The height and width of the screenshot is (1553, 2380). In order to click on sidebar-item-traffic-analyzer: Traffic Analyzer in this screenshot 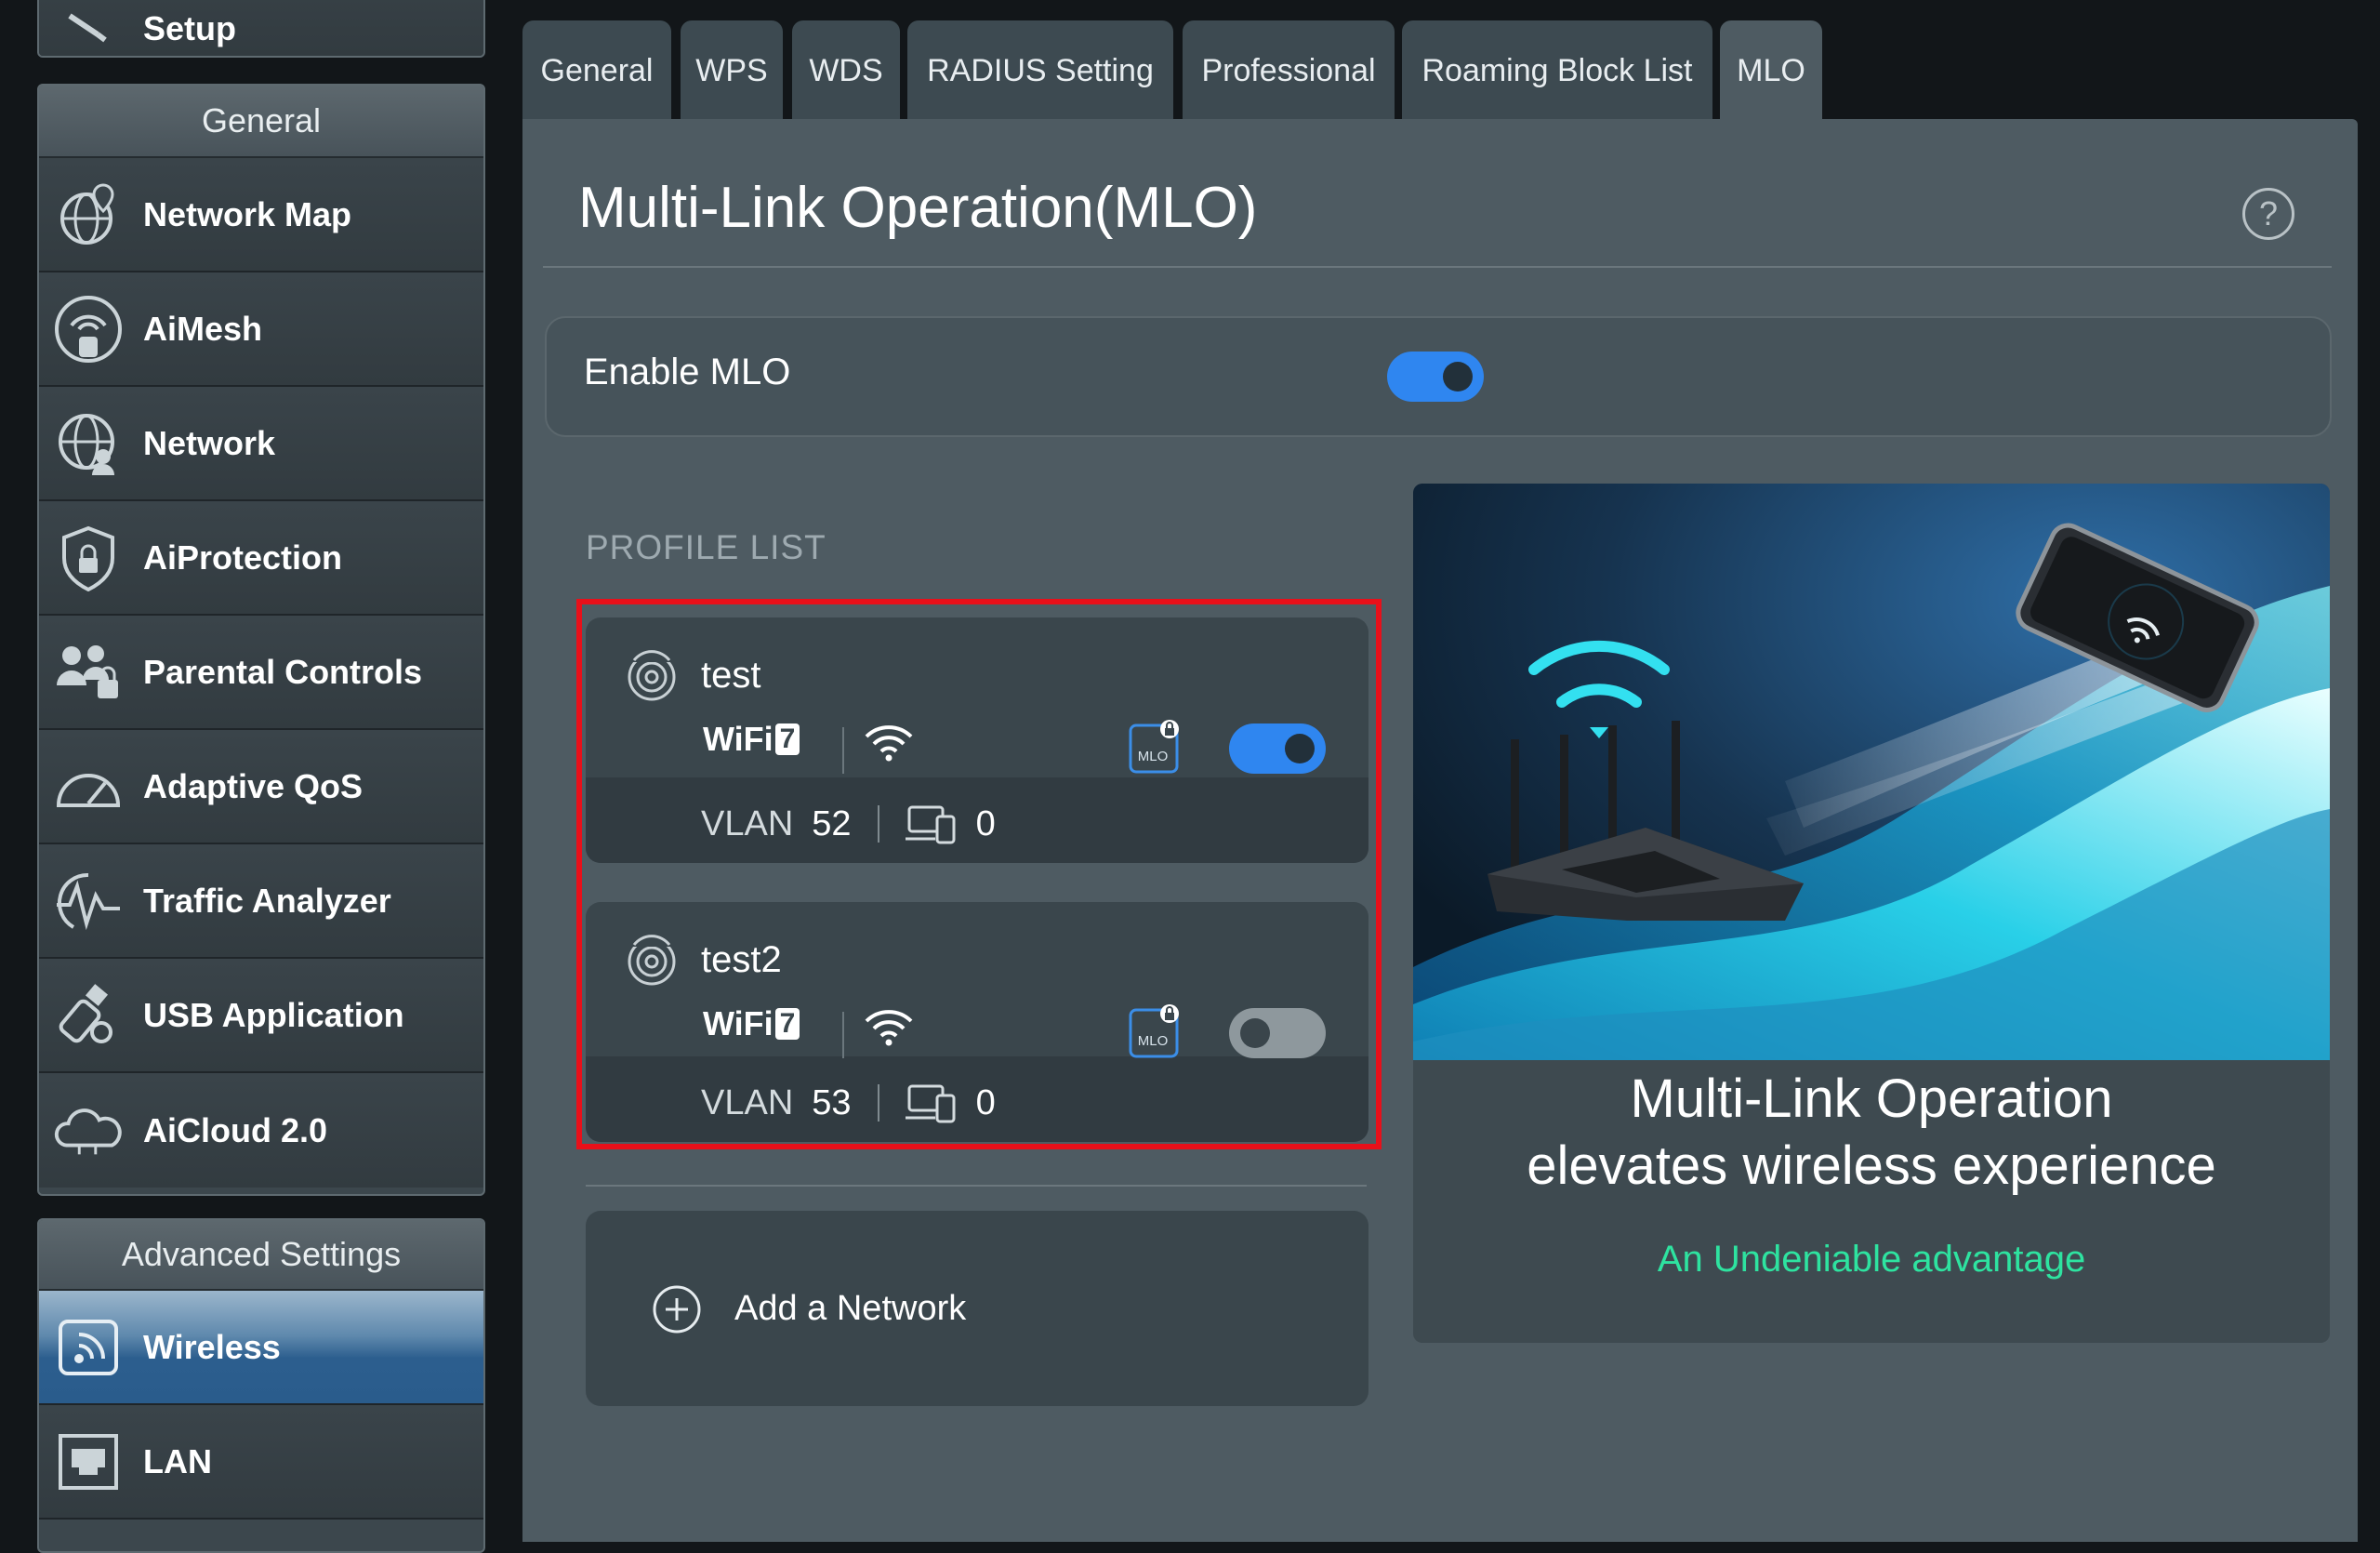, I will do `click(261, 901)`.